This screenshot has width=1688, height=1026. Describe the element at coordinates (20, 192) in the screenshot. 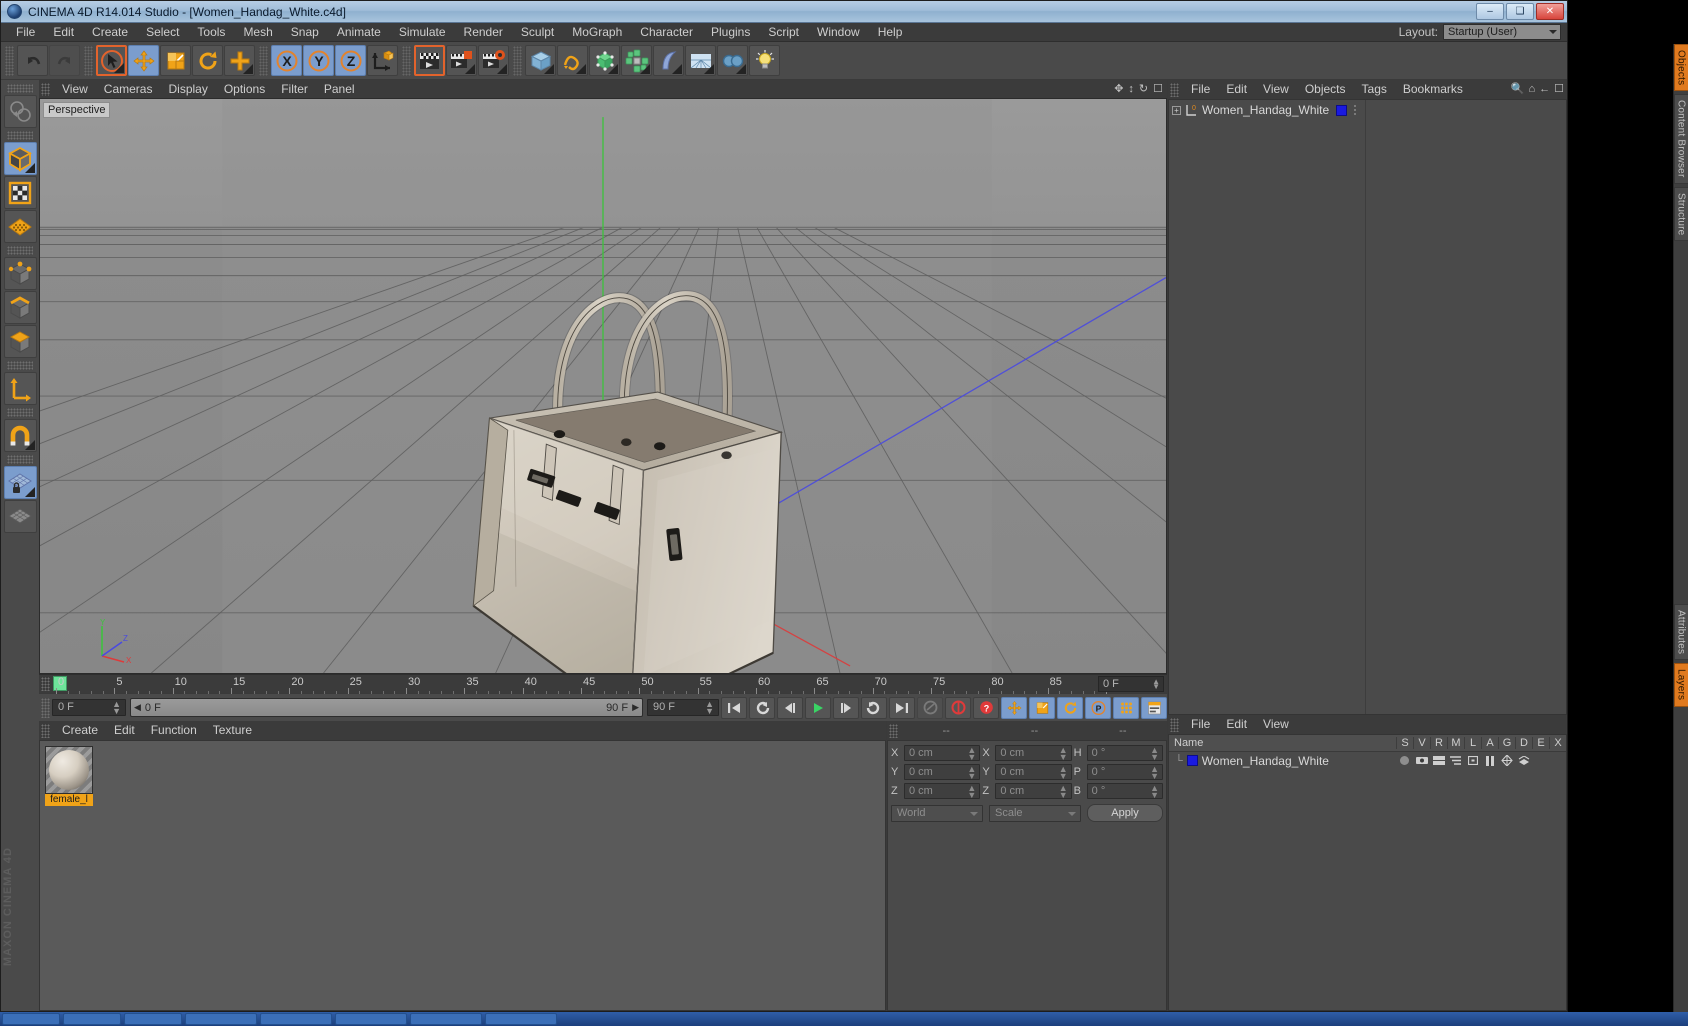

I see `texture-mode-button` at that location.